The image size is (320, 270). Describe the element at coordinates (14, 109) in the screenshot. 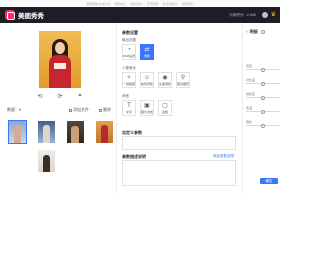

I see `image-count: 数量：6` at that location.